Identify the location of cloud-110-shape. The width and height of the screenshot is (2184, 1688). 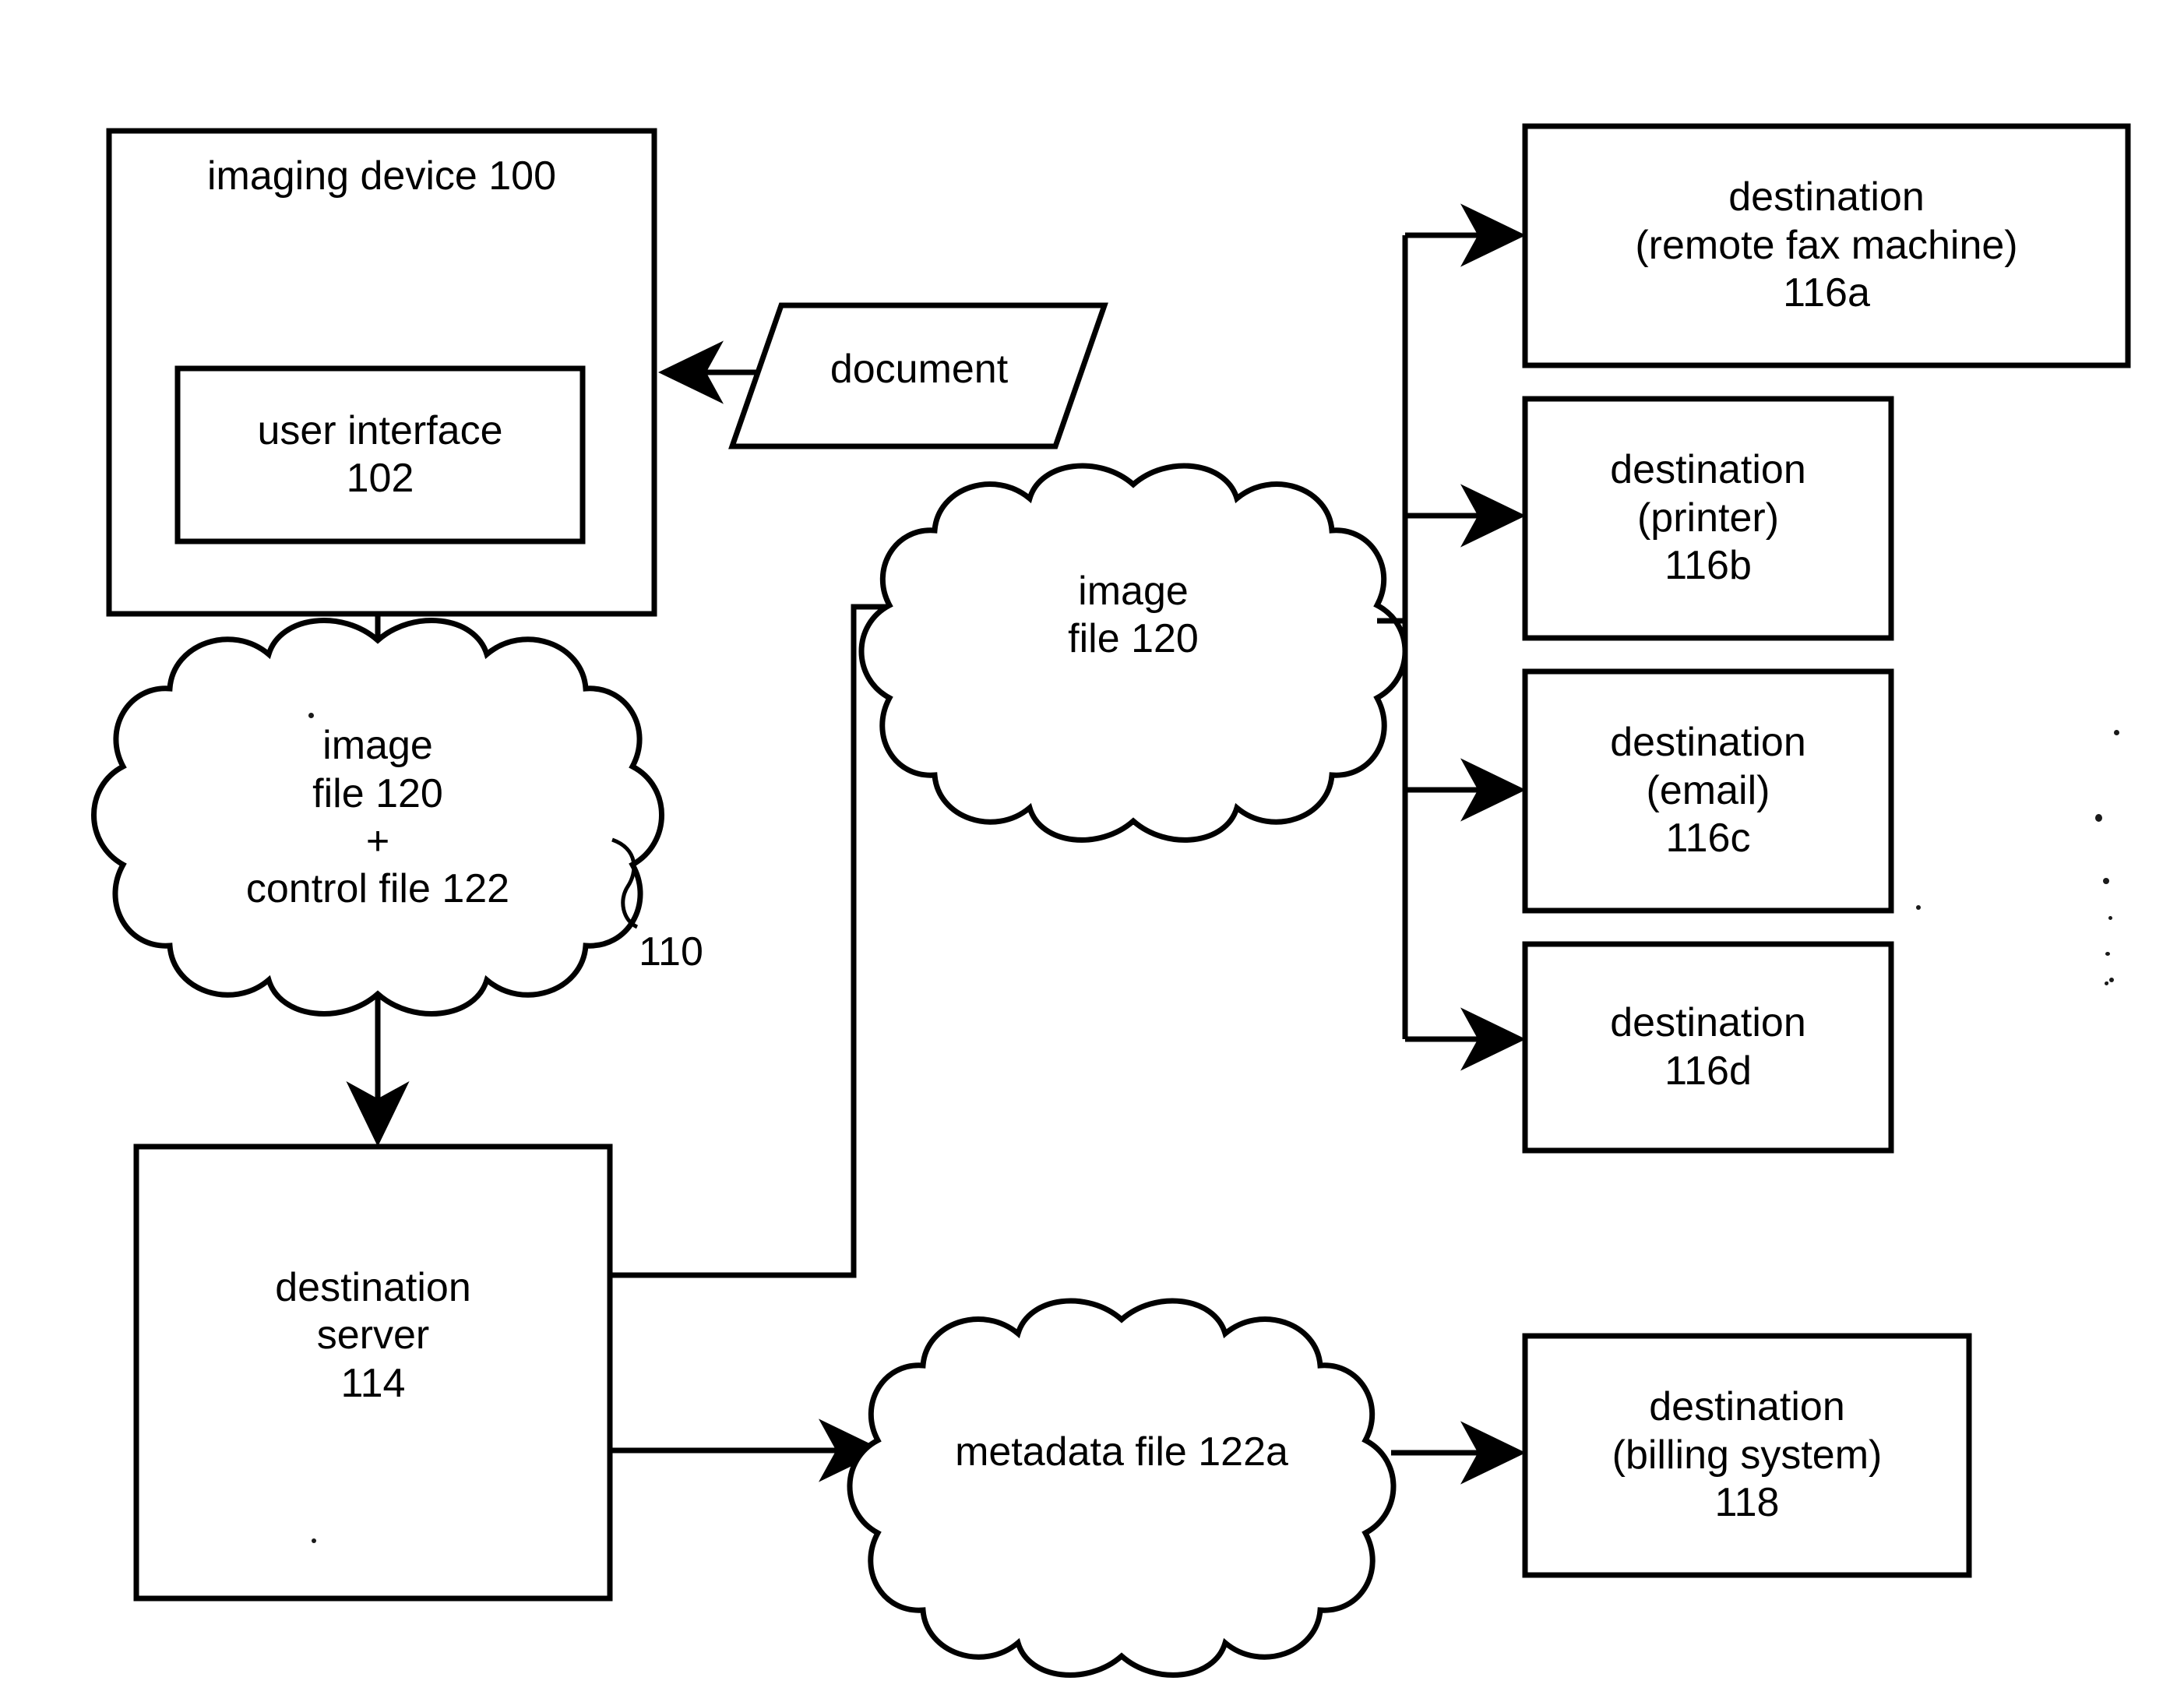
(377, 818).